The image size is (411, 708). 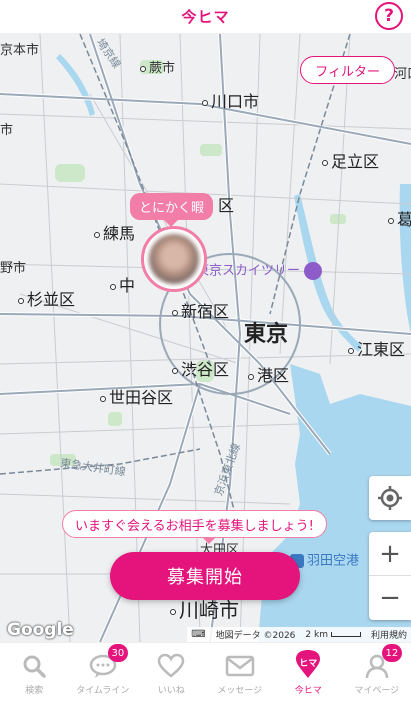 I want to click on nav-label: 今ヒマ, so click(x=308, y=691).